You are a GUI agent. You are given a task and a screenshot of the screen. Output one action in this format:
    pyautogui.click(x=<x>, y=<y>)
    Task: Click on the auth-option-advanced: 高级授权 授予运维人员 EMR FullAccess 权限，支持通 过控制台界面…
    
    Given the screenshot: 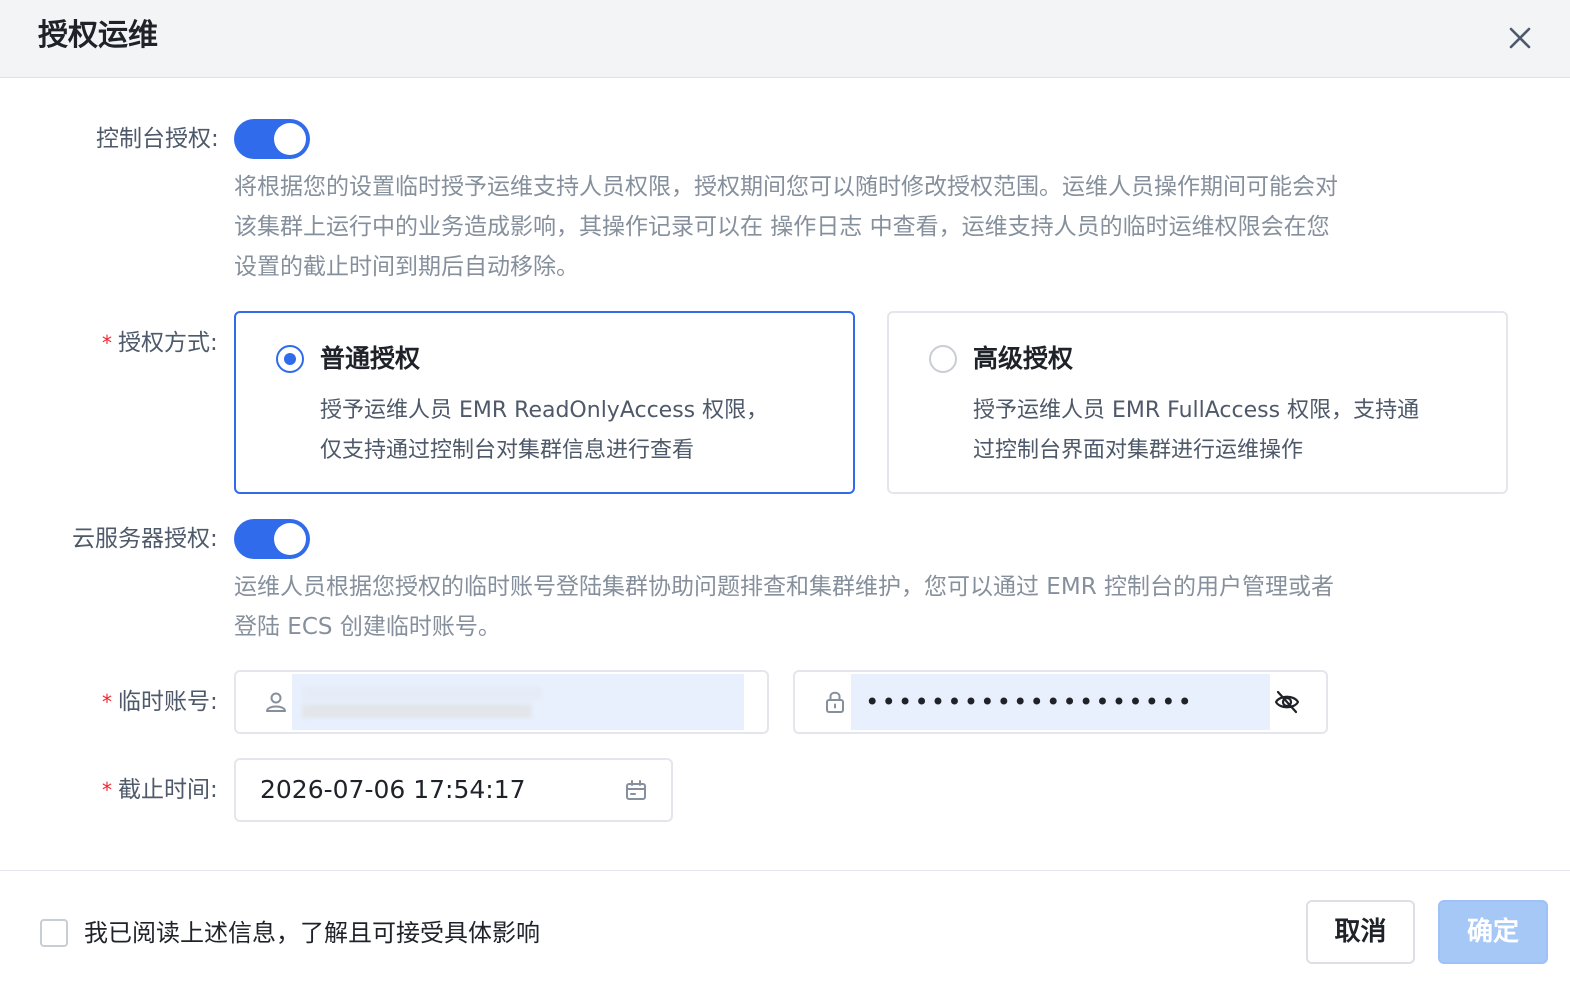 What is the action you would take?
    pyautogui.click(x=1197, y=402)
    